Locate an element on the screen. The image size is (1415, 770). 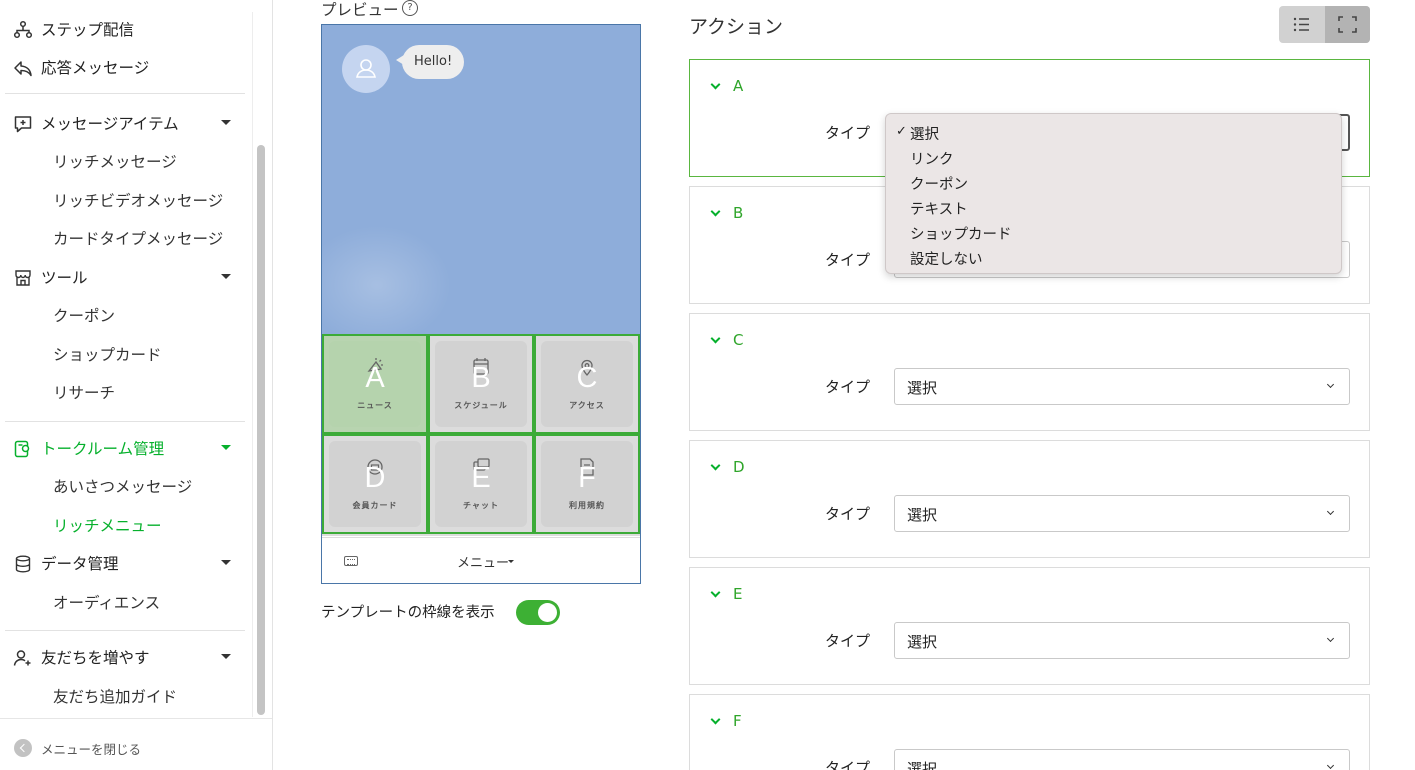
sidebar-item-rich-video-message: リッチビデオメッセージ is located at coordinates (138, 200).